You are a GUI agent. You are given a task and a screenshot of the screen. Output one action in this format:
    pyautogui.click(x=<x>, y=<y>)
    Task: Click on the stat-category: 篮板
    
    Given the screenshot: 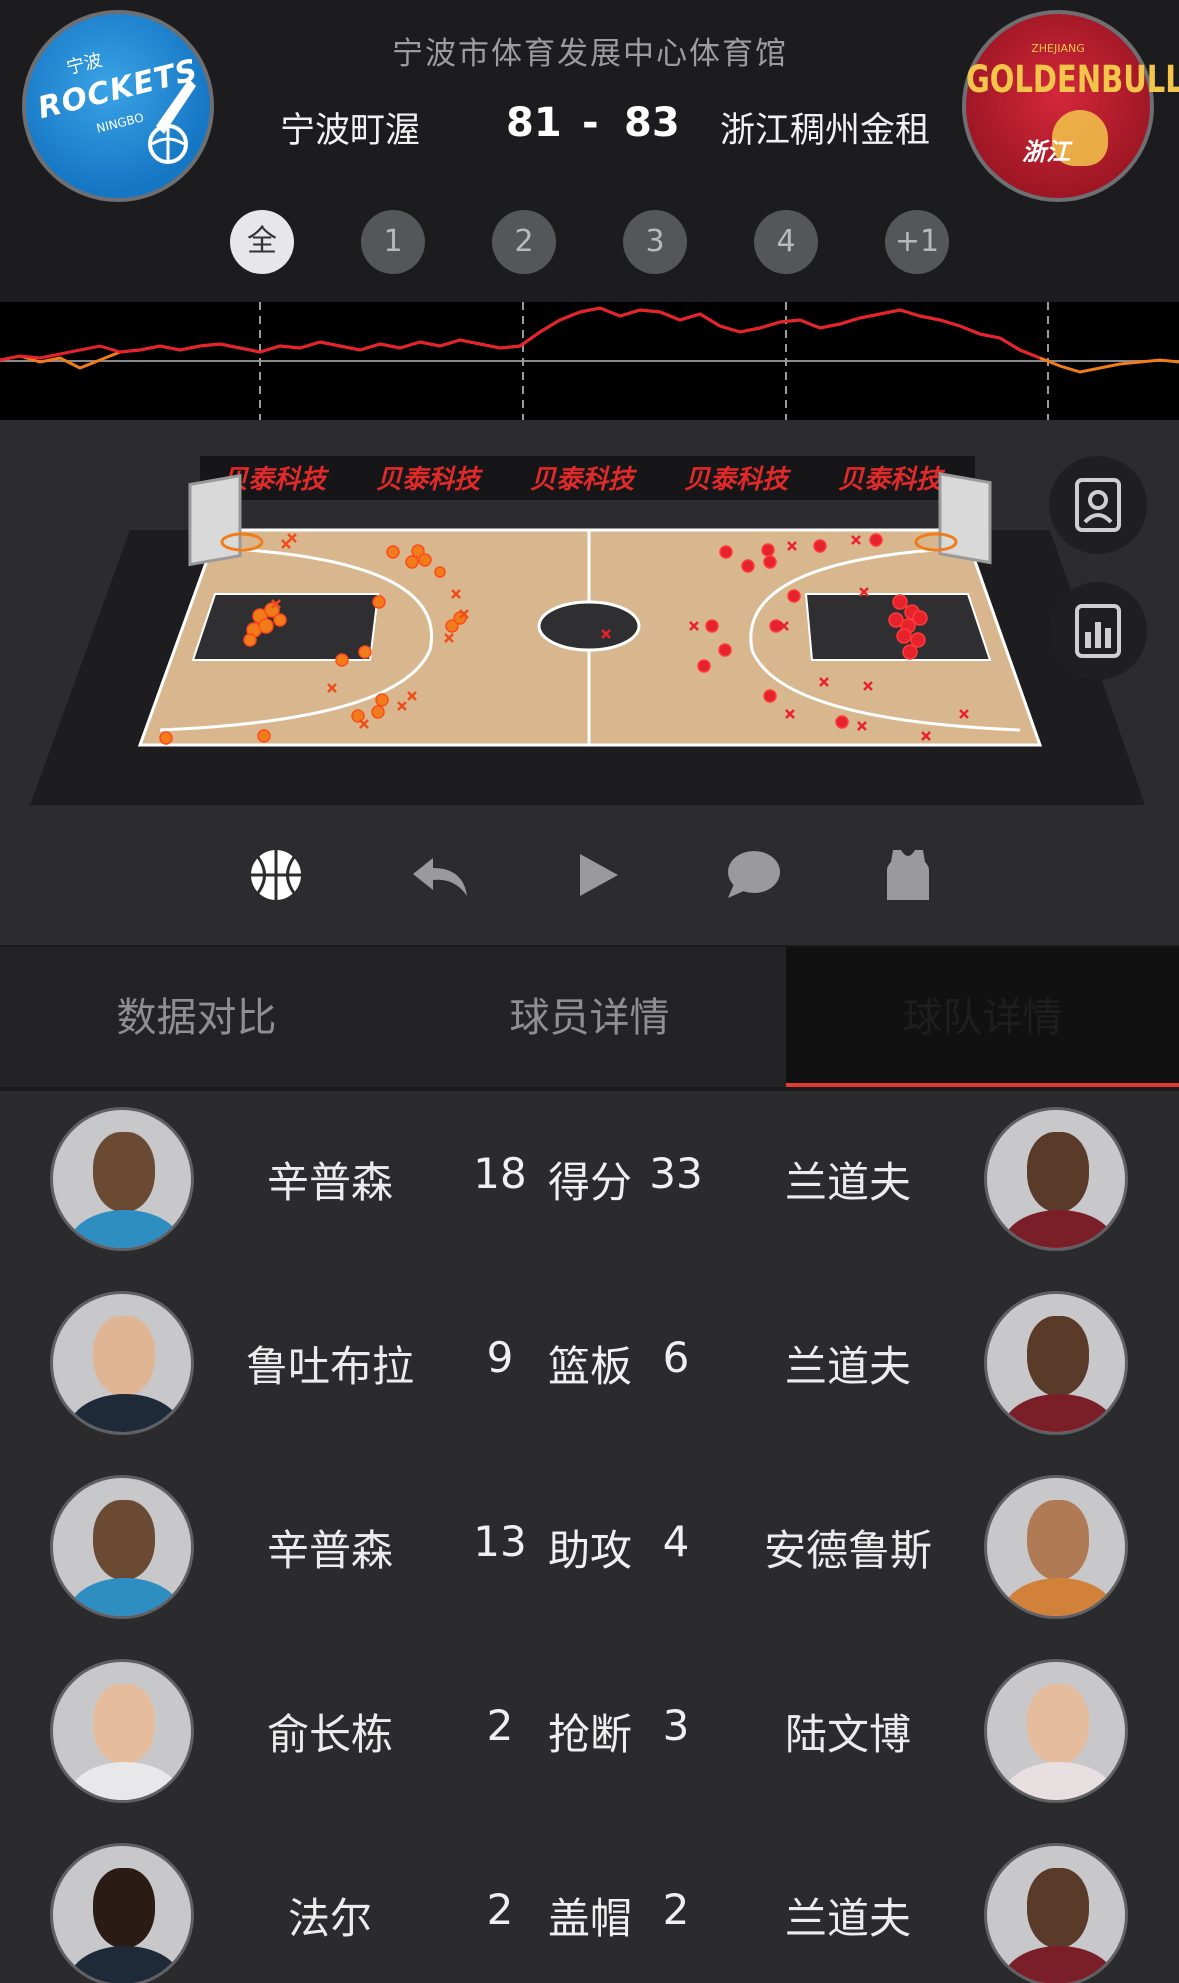 What is the action you would take?
    pyautogui.click(x=589, y=1366)
    